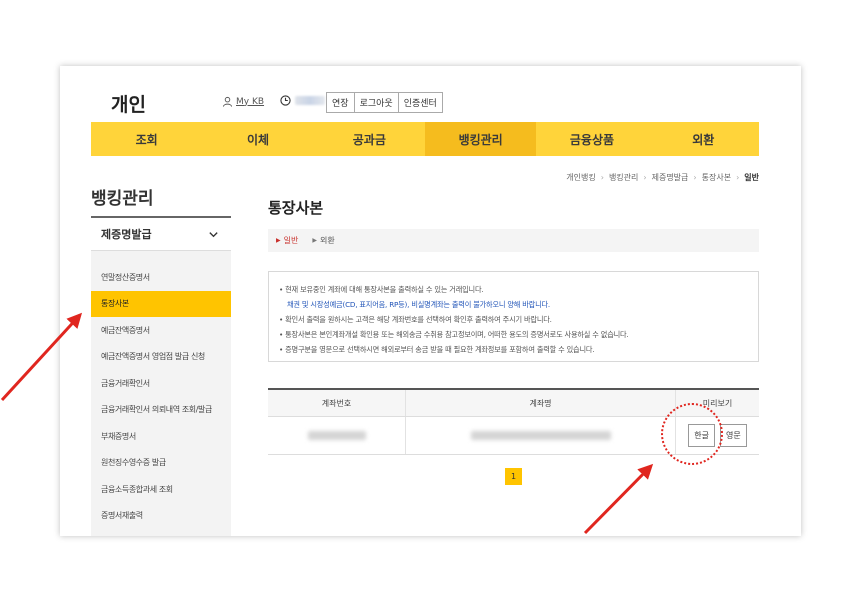  I want to click on sidebar-category: 제증명발급, so click(161, 234).